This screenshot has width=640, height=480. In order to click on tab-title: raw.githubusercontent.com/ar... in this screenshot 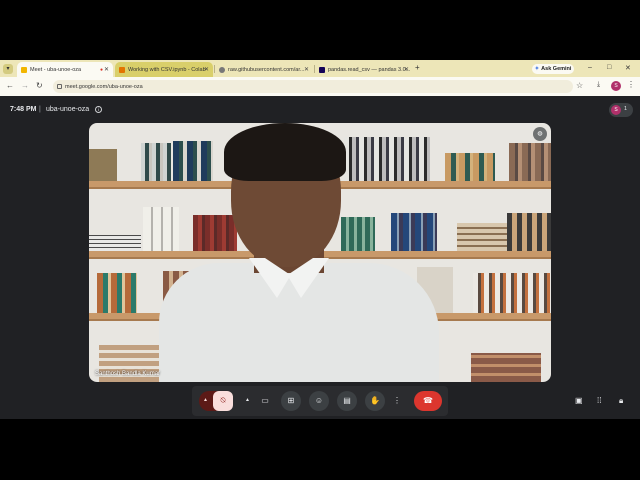, I will do `click(266, 69)`.